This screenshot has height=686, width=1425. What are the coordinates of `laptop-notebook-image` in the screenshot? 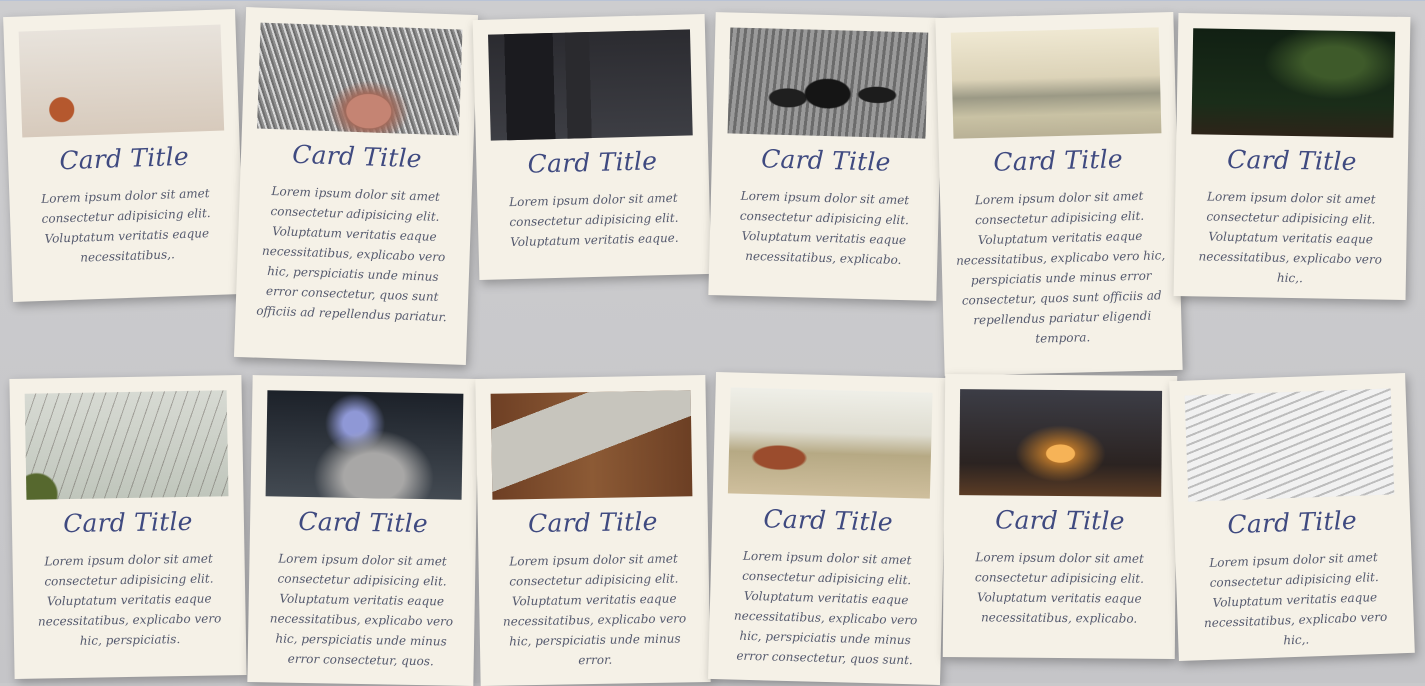 It's located at (591, 445).